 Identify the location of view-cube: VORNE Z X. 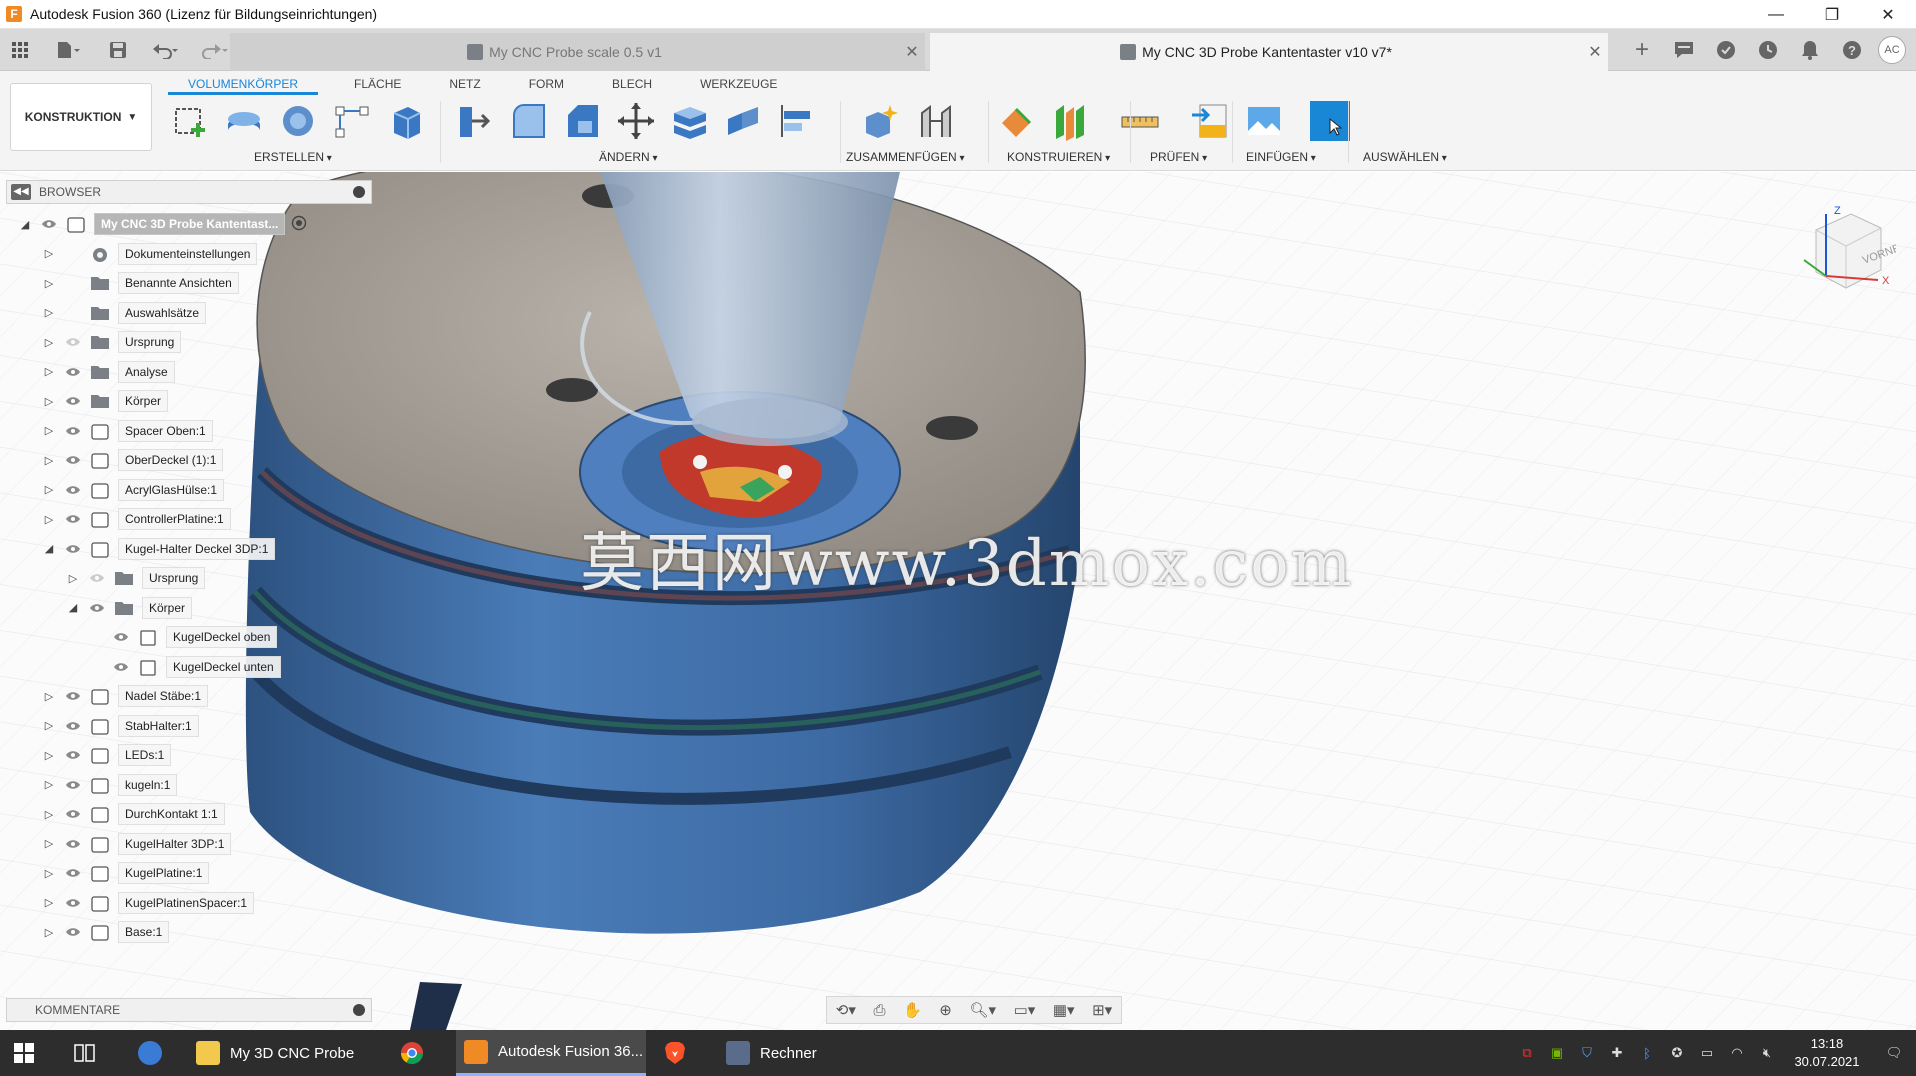
(1849, 255).